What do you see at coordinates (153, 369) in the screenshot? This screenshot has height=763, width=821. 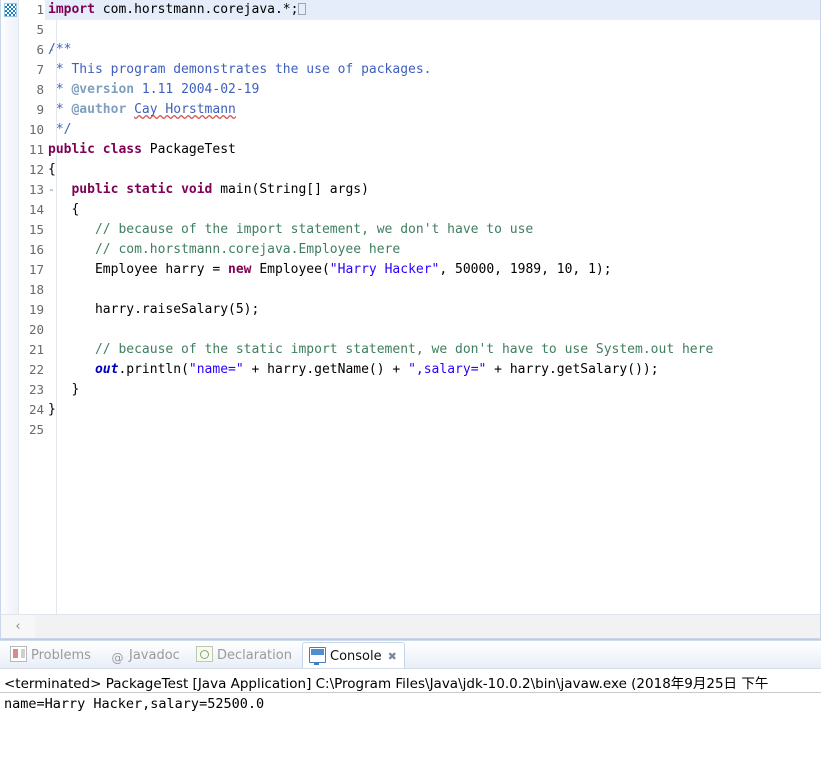 I see `token-method-call: .println(` at bounding box center [153, 369].